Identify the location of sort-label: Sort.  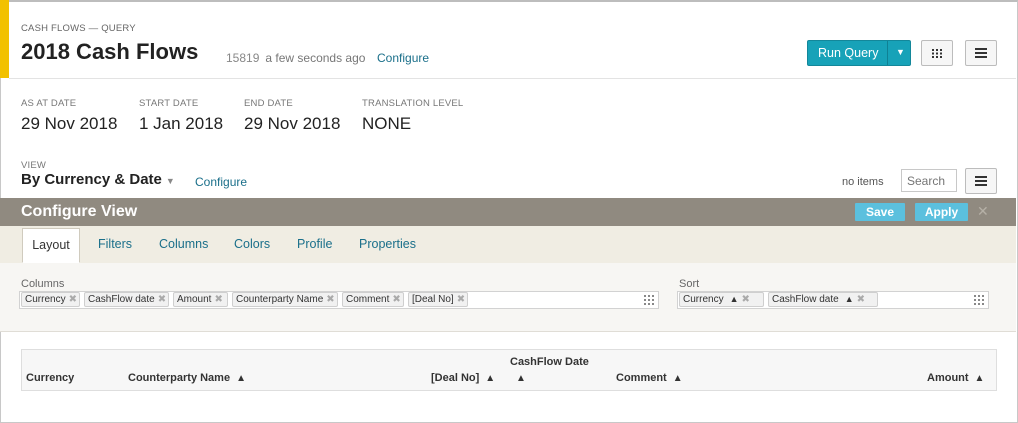
(689, 284).